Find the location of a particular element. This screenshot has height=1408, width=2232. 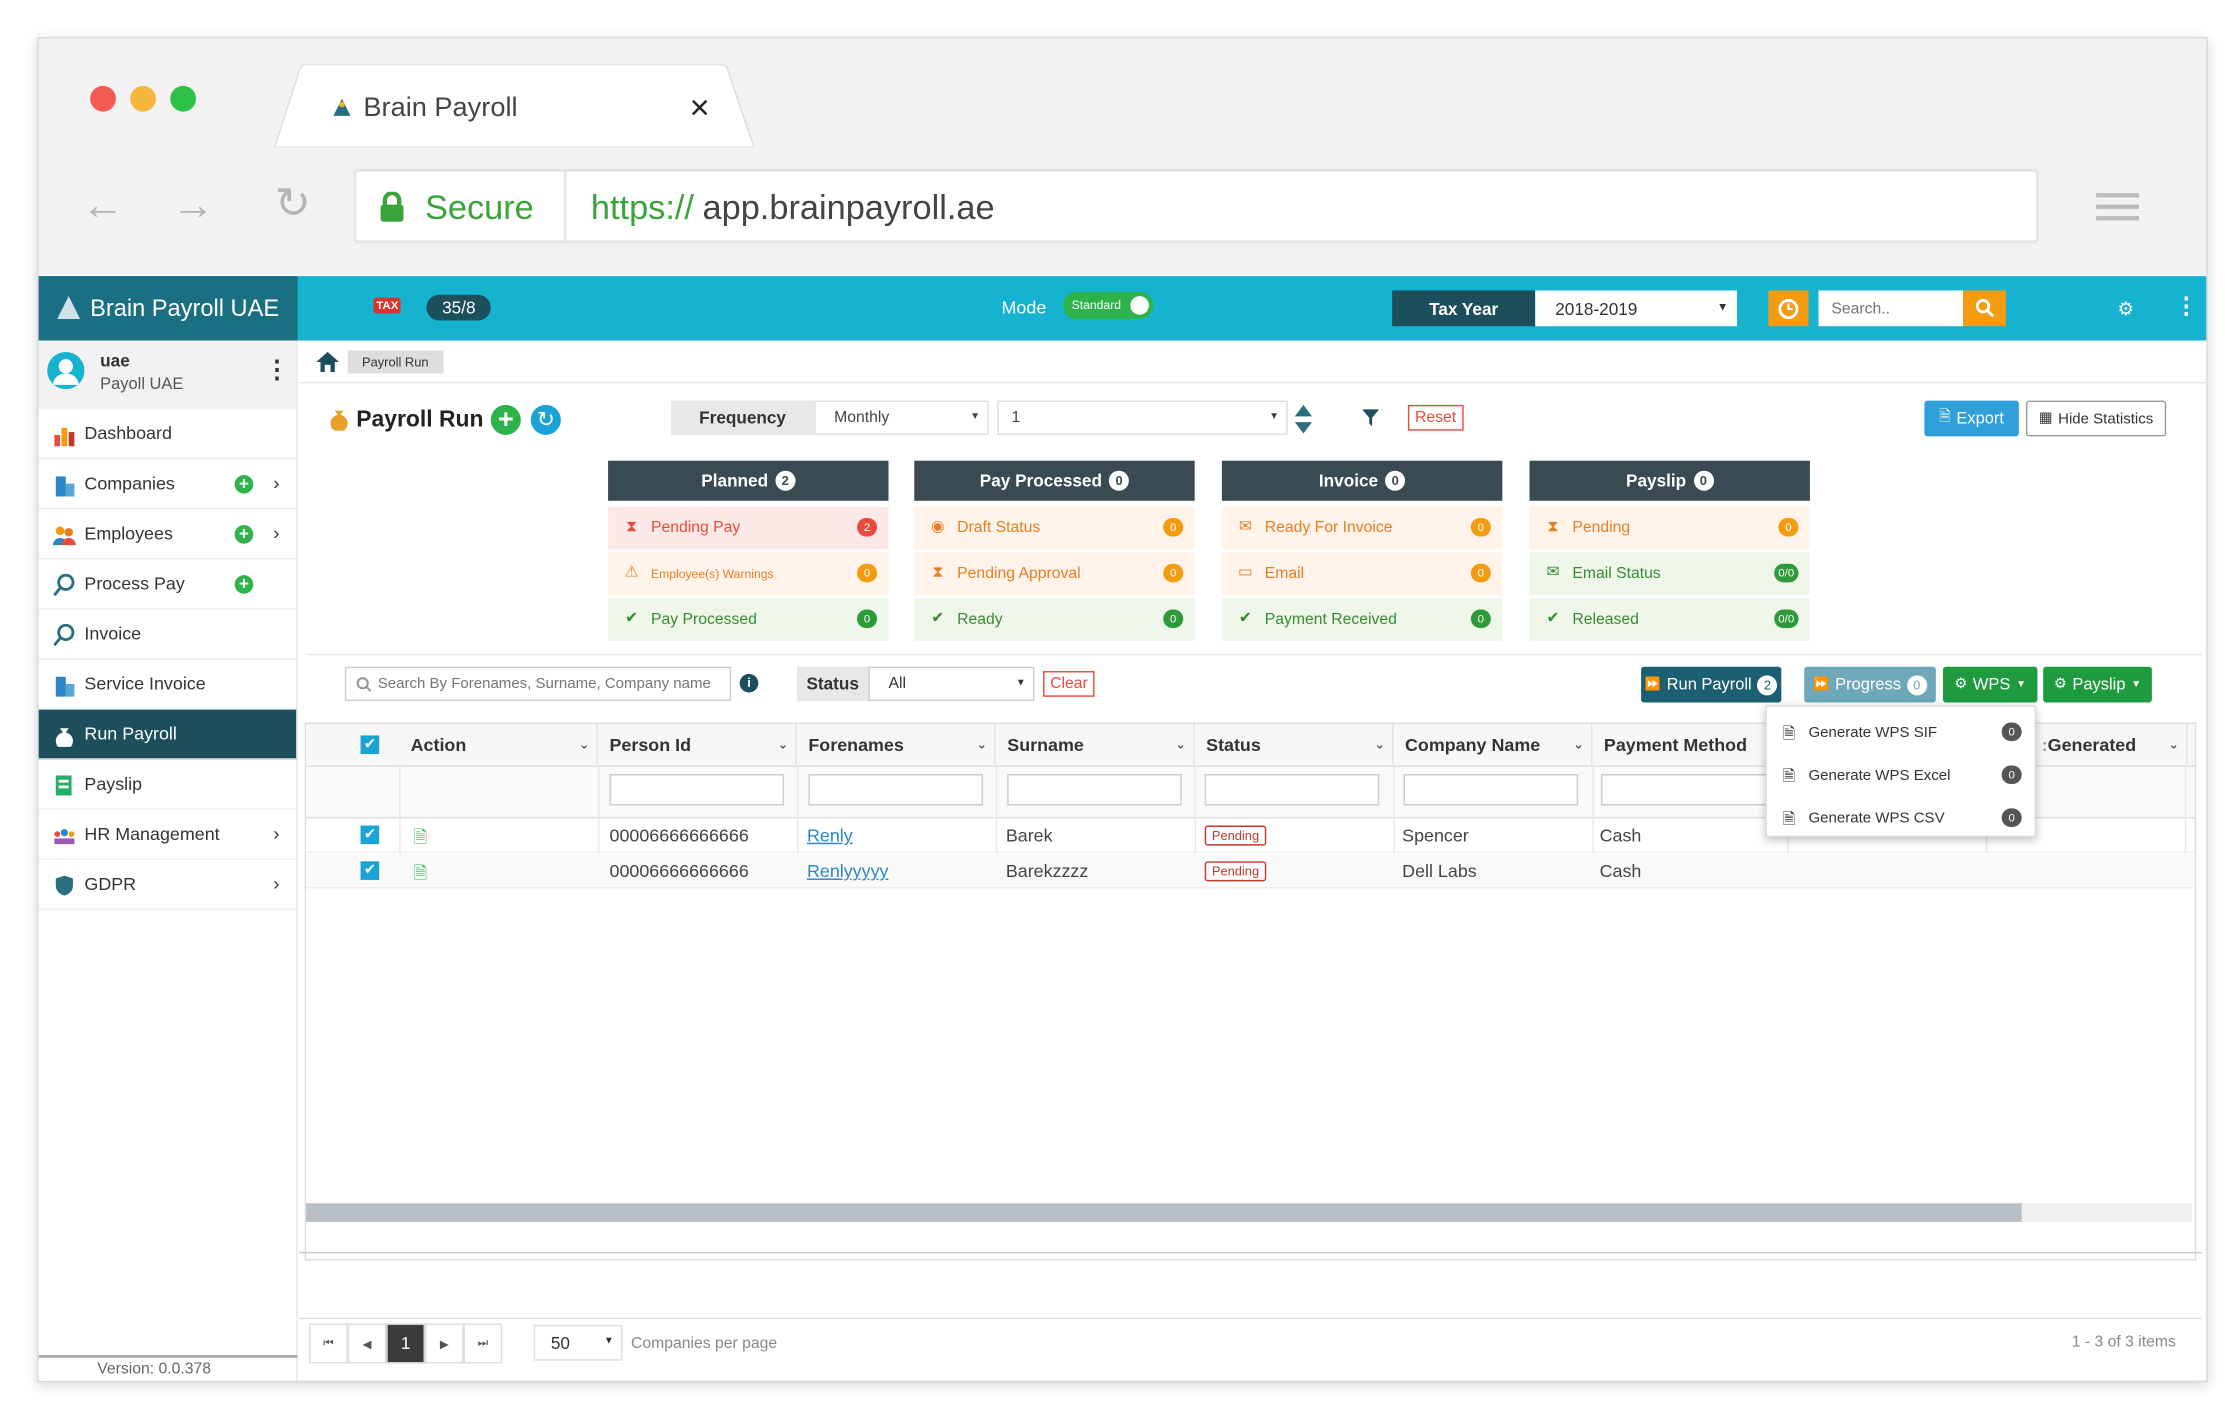

search-button is located at coordinates (1984, 308).